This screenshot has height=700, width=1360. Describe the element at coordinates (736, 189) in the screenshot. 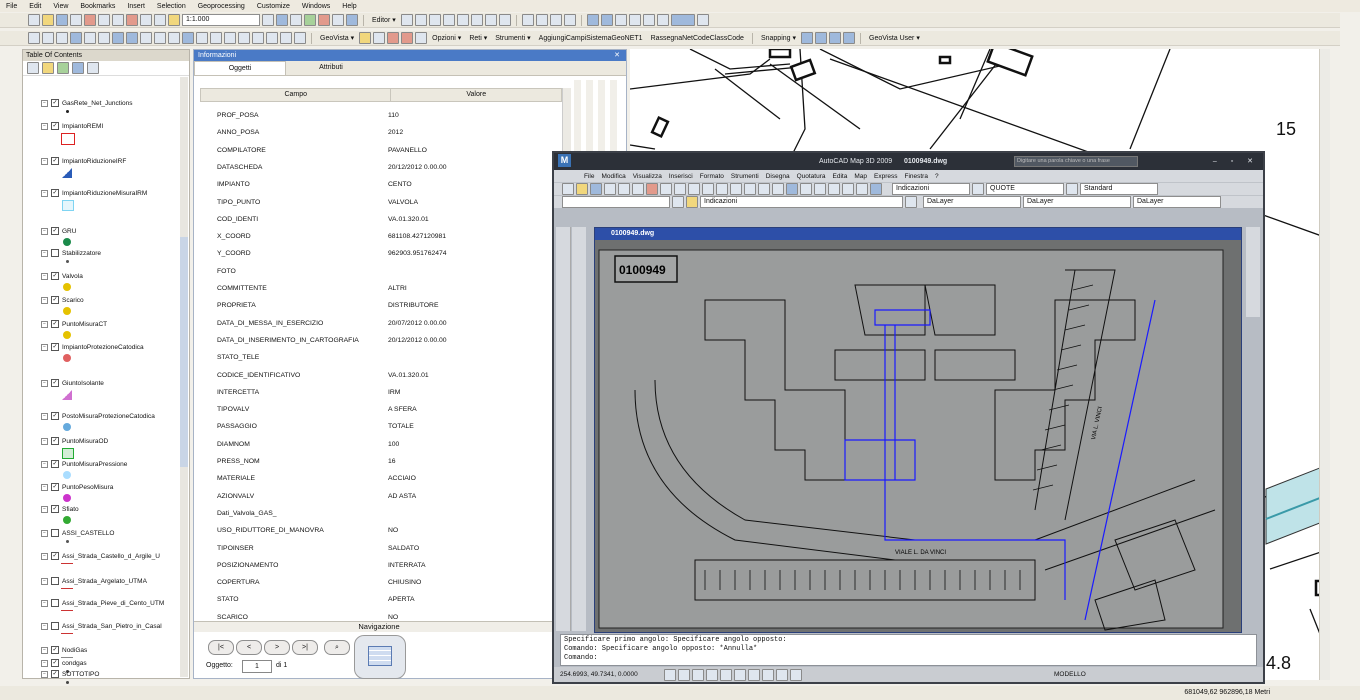

I see `pan-icon` at that location.